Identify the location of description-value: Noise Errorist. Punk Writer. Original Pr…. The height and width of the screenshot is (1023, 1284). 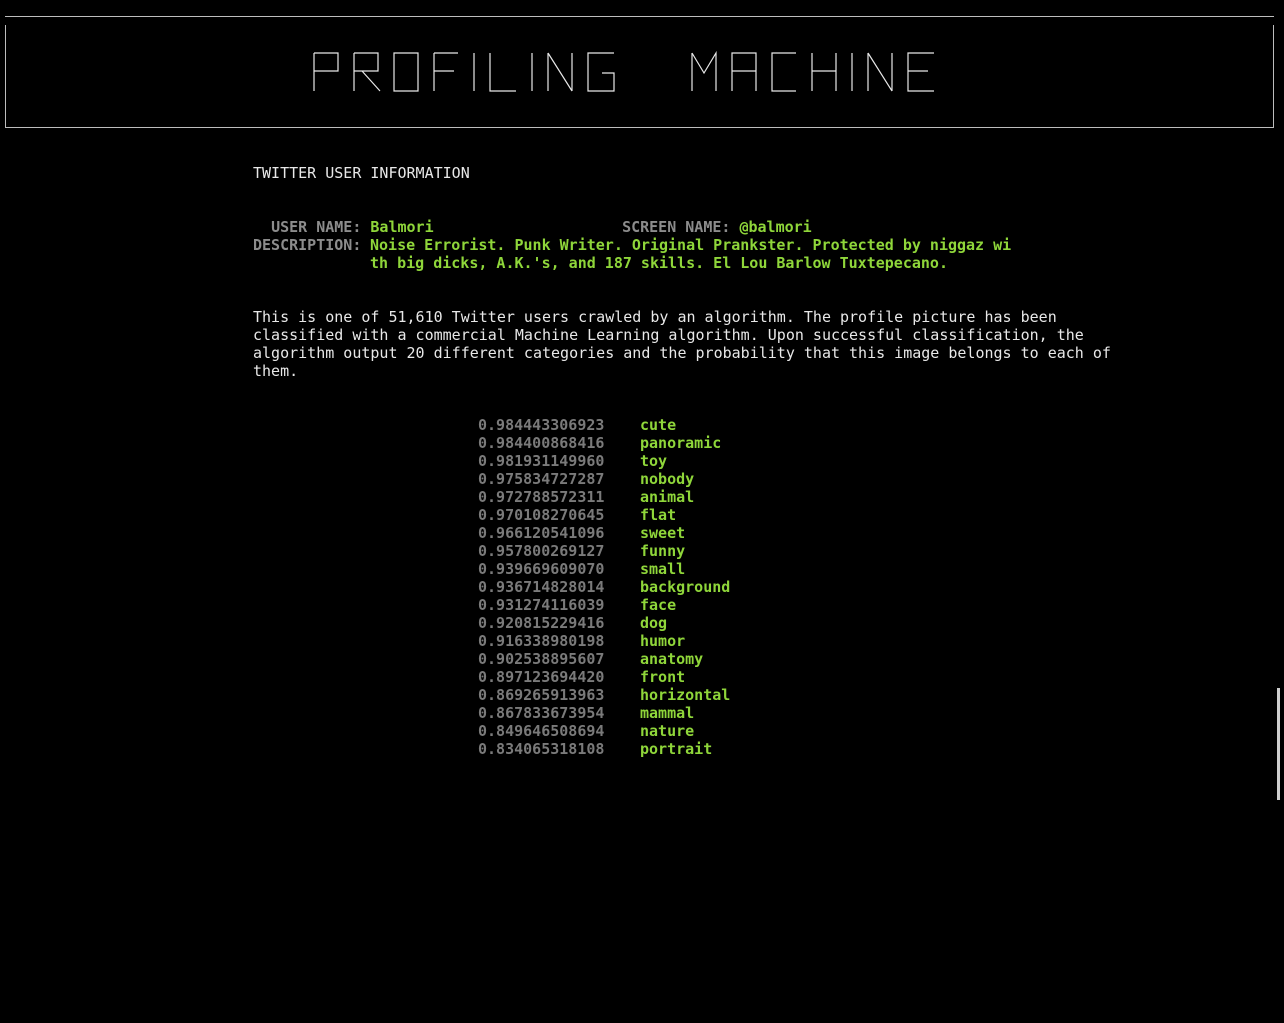
(691, 254).